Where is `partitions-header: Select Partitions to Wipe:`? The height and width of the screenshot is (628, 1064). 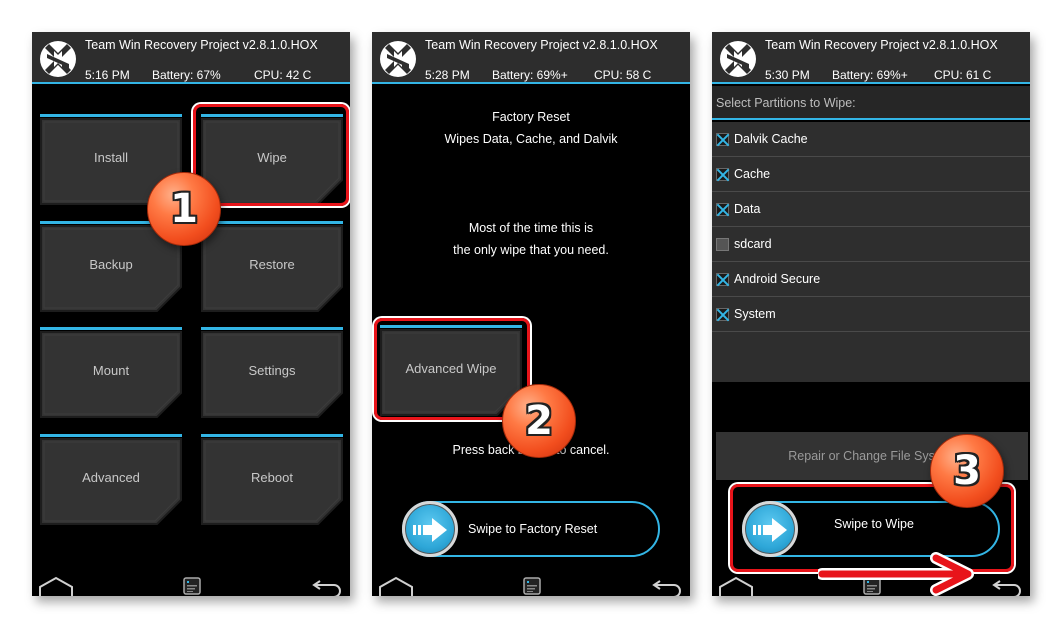 partitions-header: Select Partitions to Wipe: is located at coordinates (871, 103).